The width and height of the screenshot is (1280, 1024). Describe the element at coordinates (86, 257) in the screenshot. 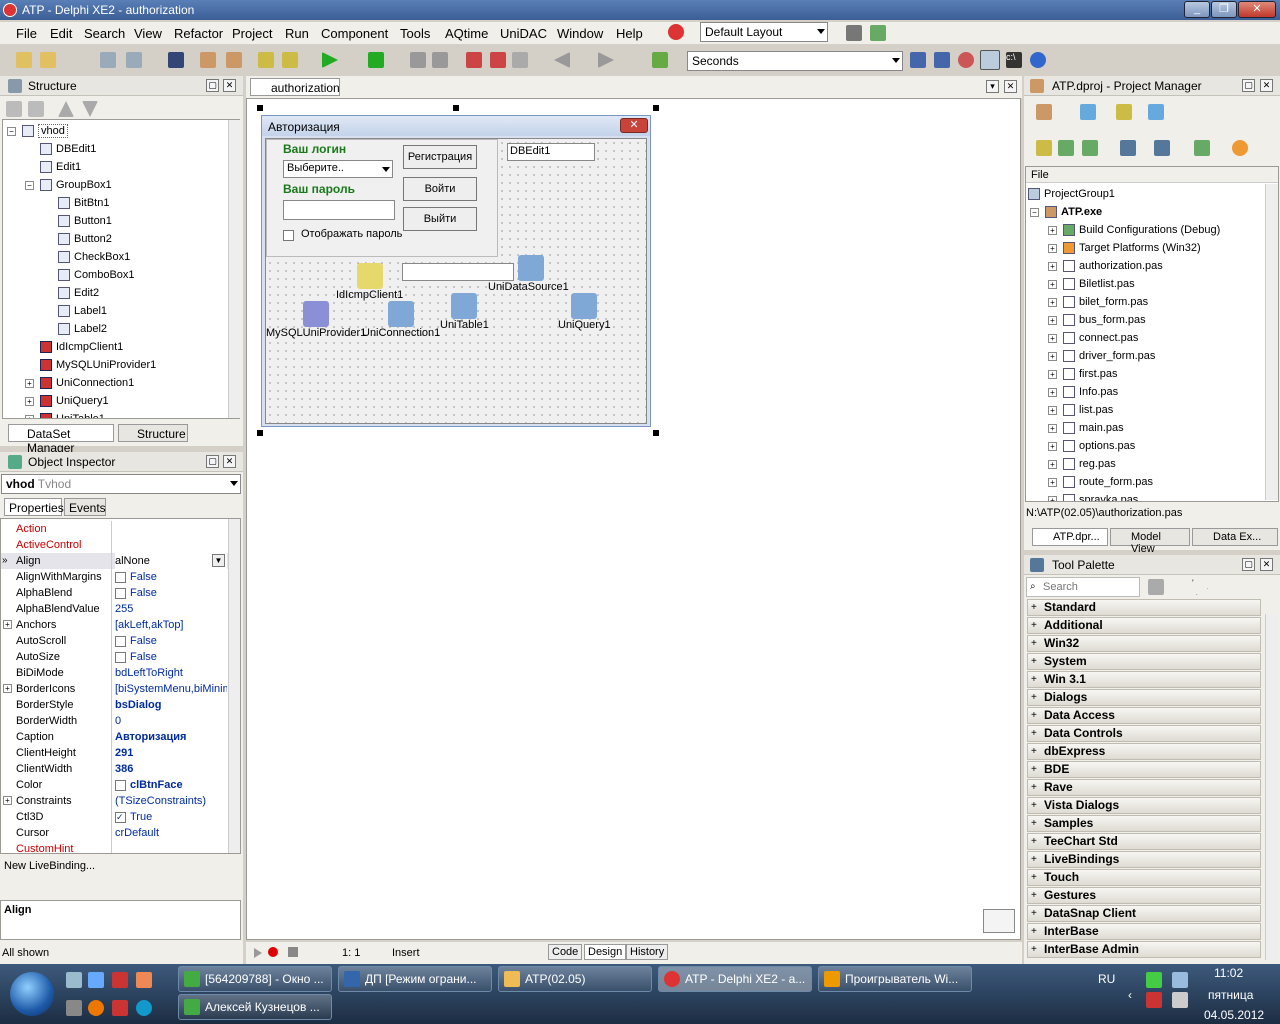

I see `structure-node: CheckBox1` at that location.